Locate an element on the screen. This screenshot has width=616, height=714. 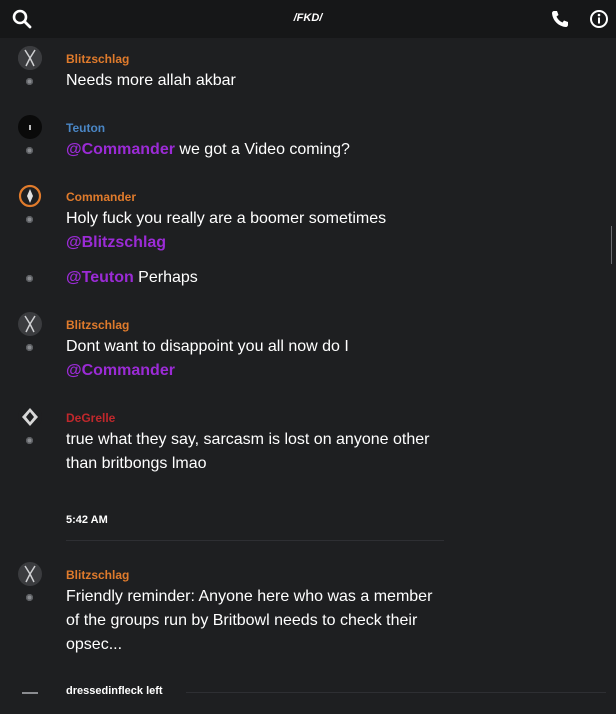
top-bar: /FKD/ is located at coordinates (308, 19).